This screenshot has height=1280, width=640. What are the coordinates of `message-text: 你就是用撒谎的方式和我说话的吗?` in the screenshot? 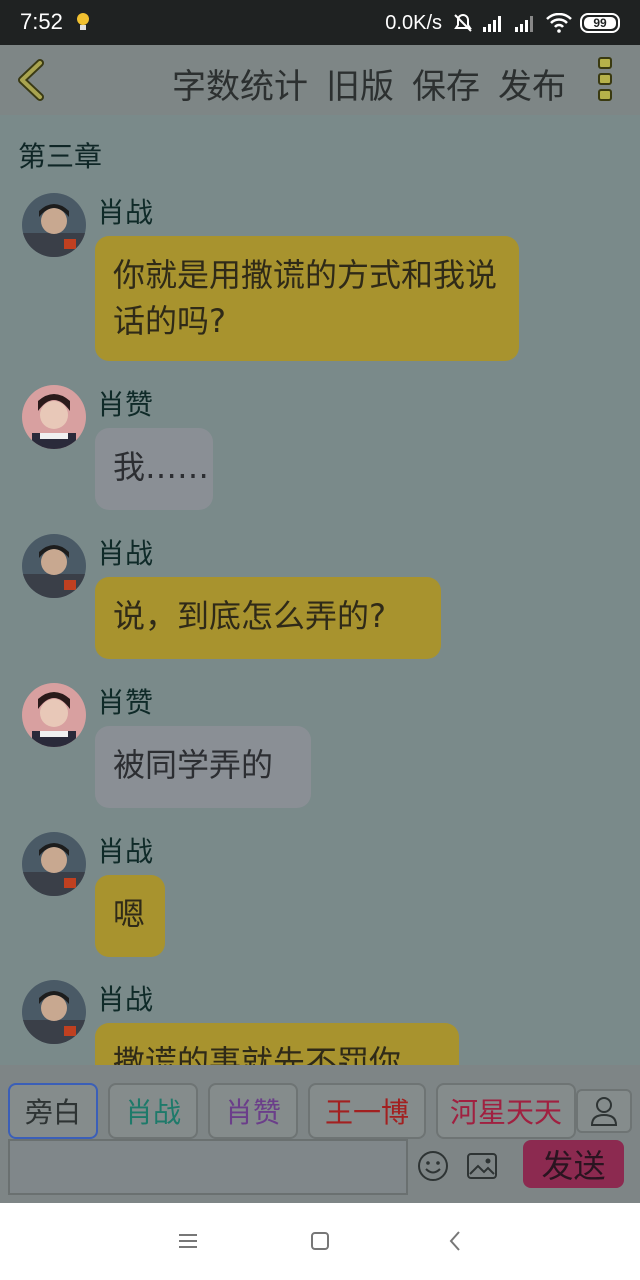 It's located at (305, 298).